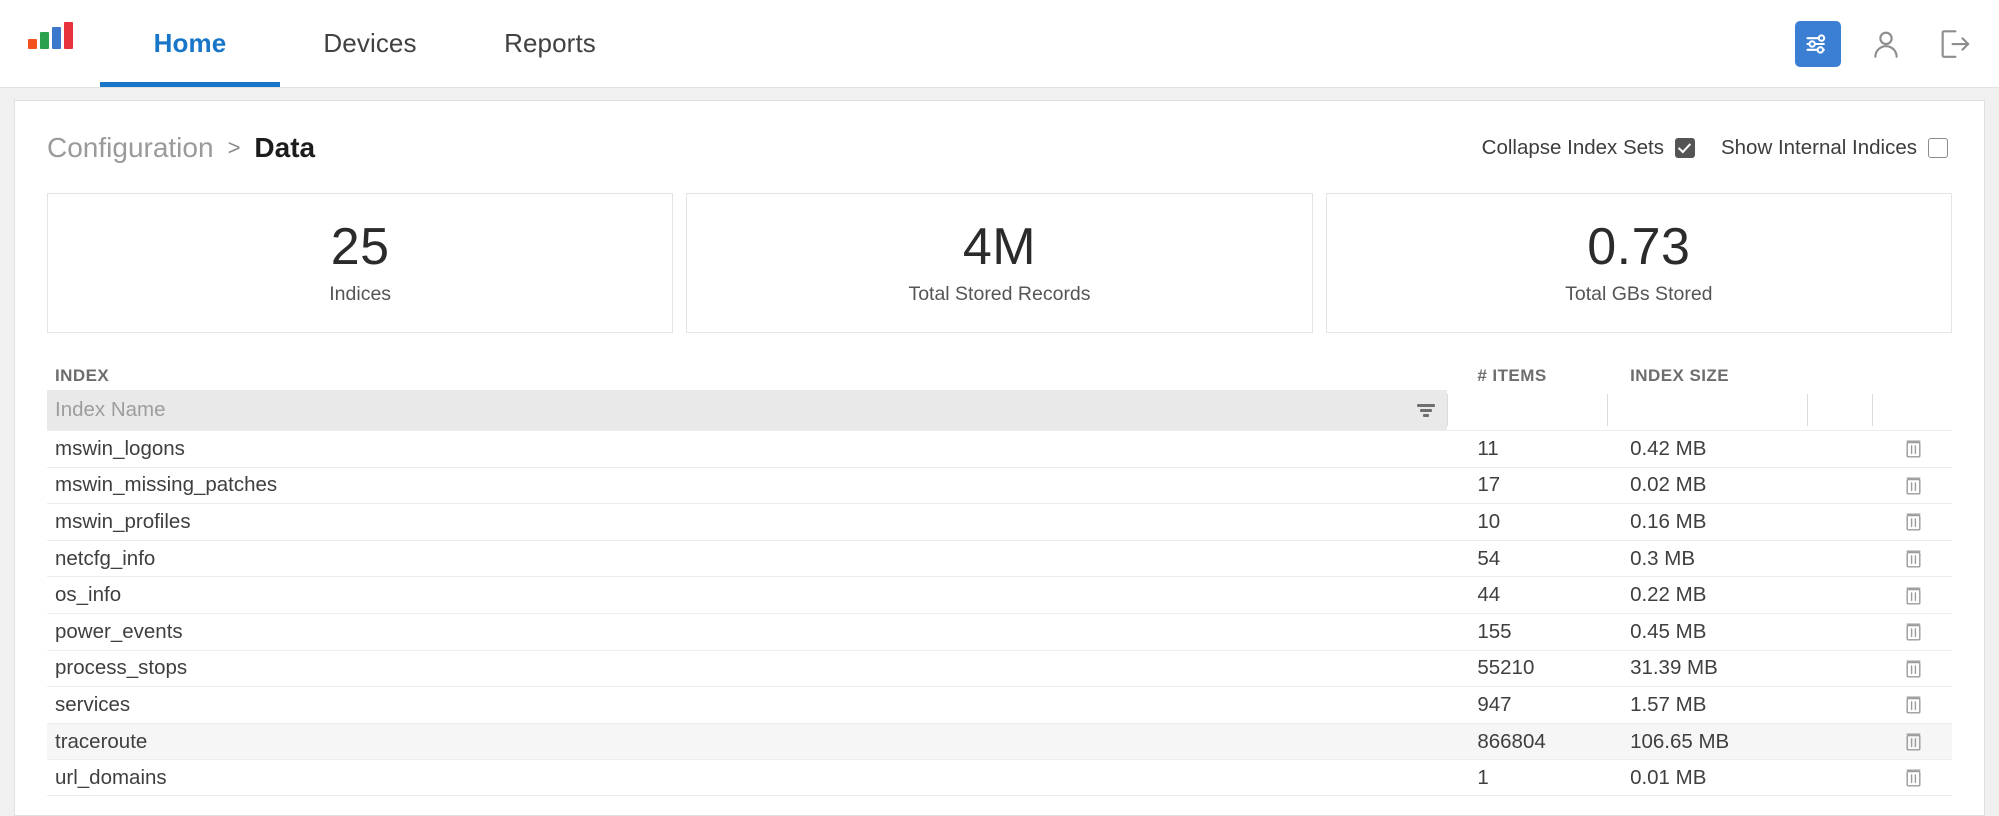 Image resolution: width=1999 pixels, height=816 pixels. Describe the element at coordinates (360, 246) in the screenshot. I see `stat-indices-value: 25` at that location.